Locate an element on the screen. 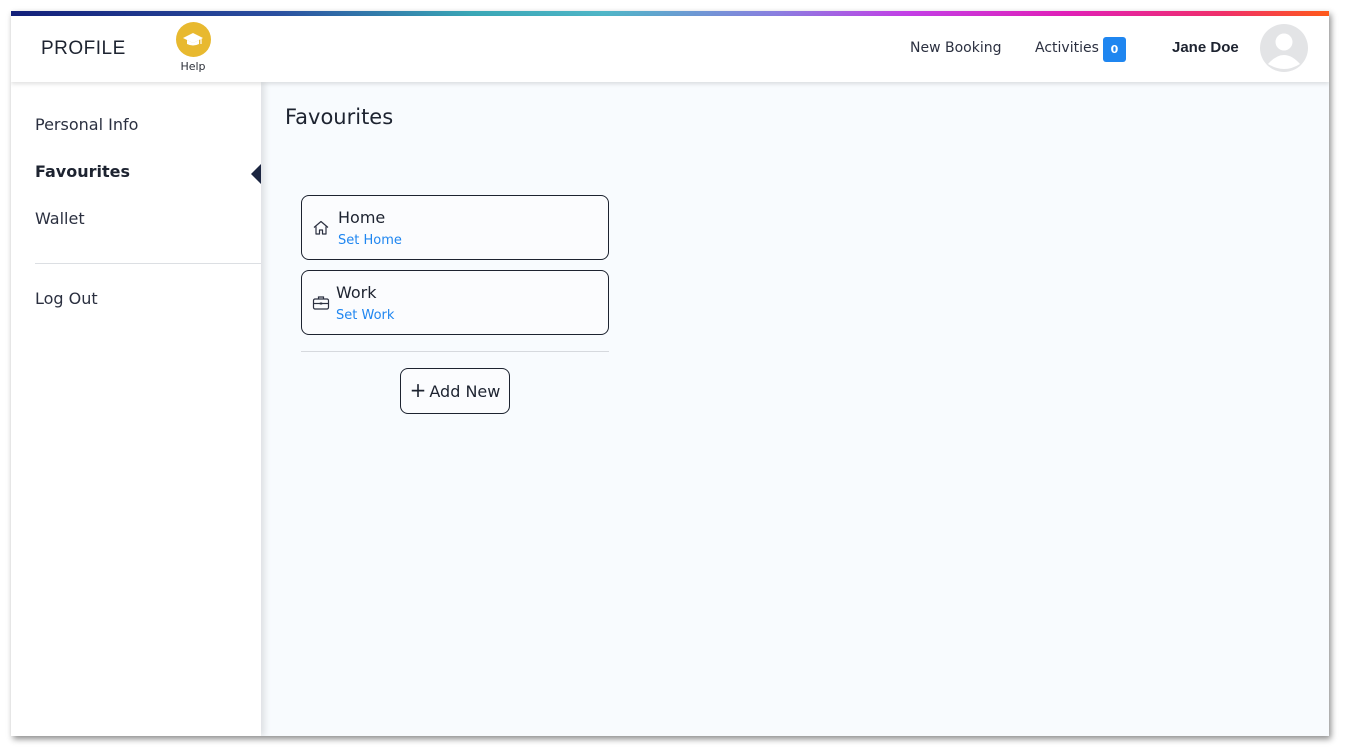 This screenshot has width=1348, height=756. briefcase-icon is located at coordinates (321, 303).